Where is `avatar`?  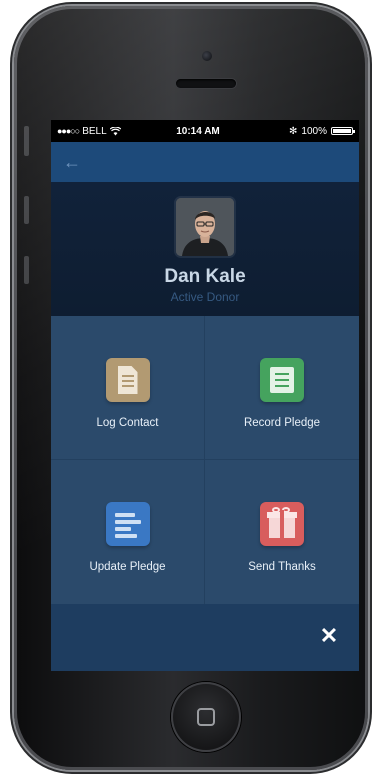 avatar is located at coordinates (205, 227).